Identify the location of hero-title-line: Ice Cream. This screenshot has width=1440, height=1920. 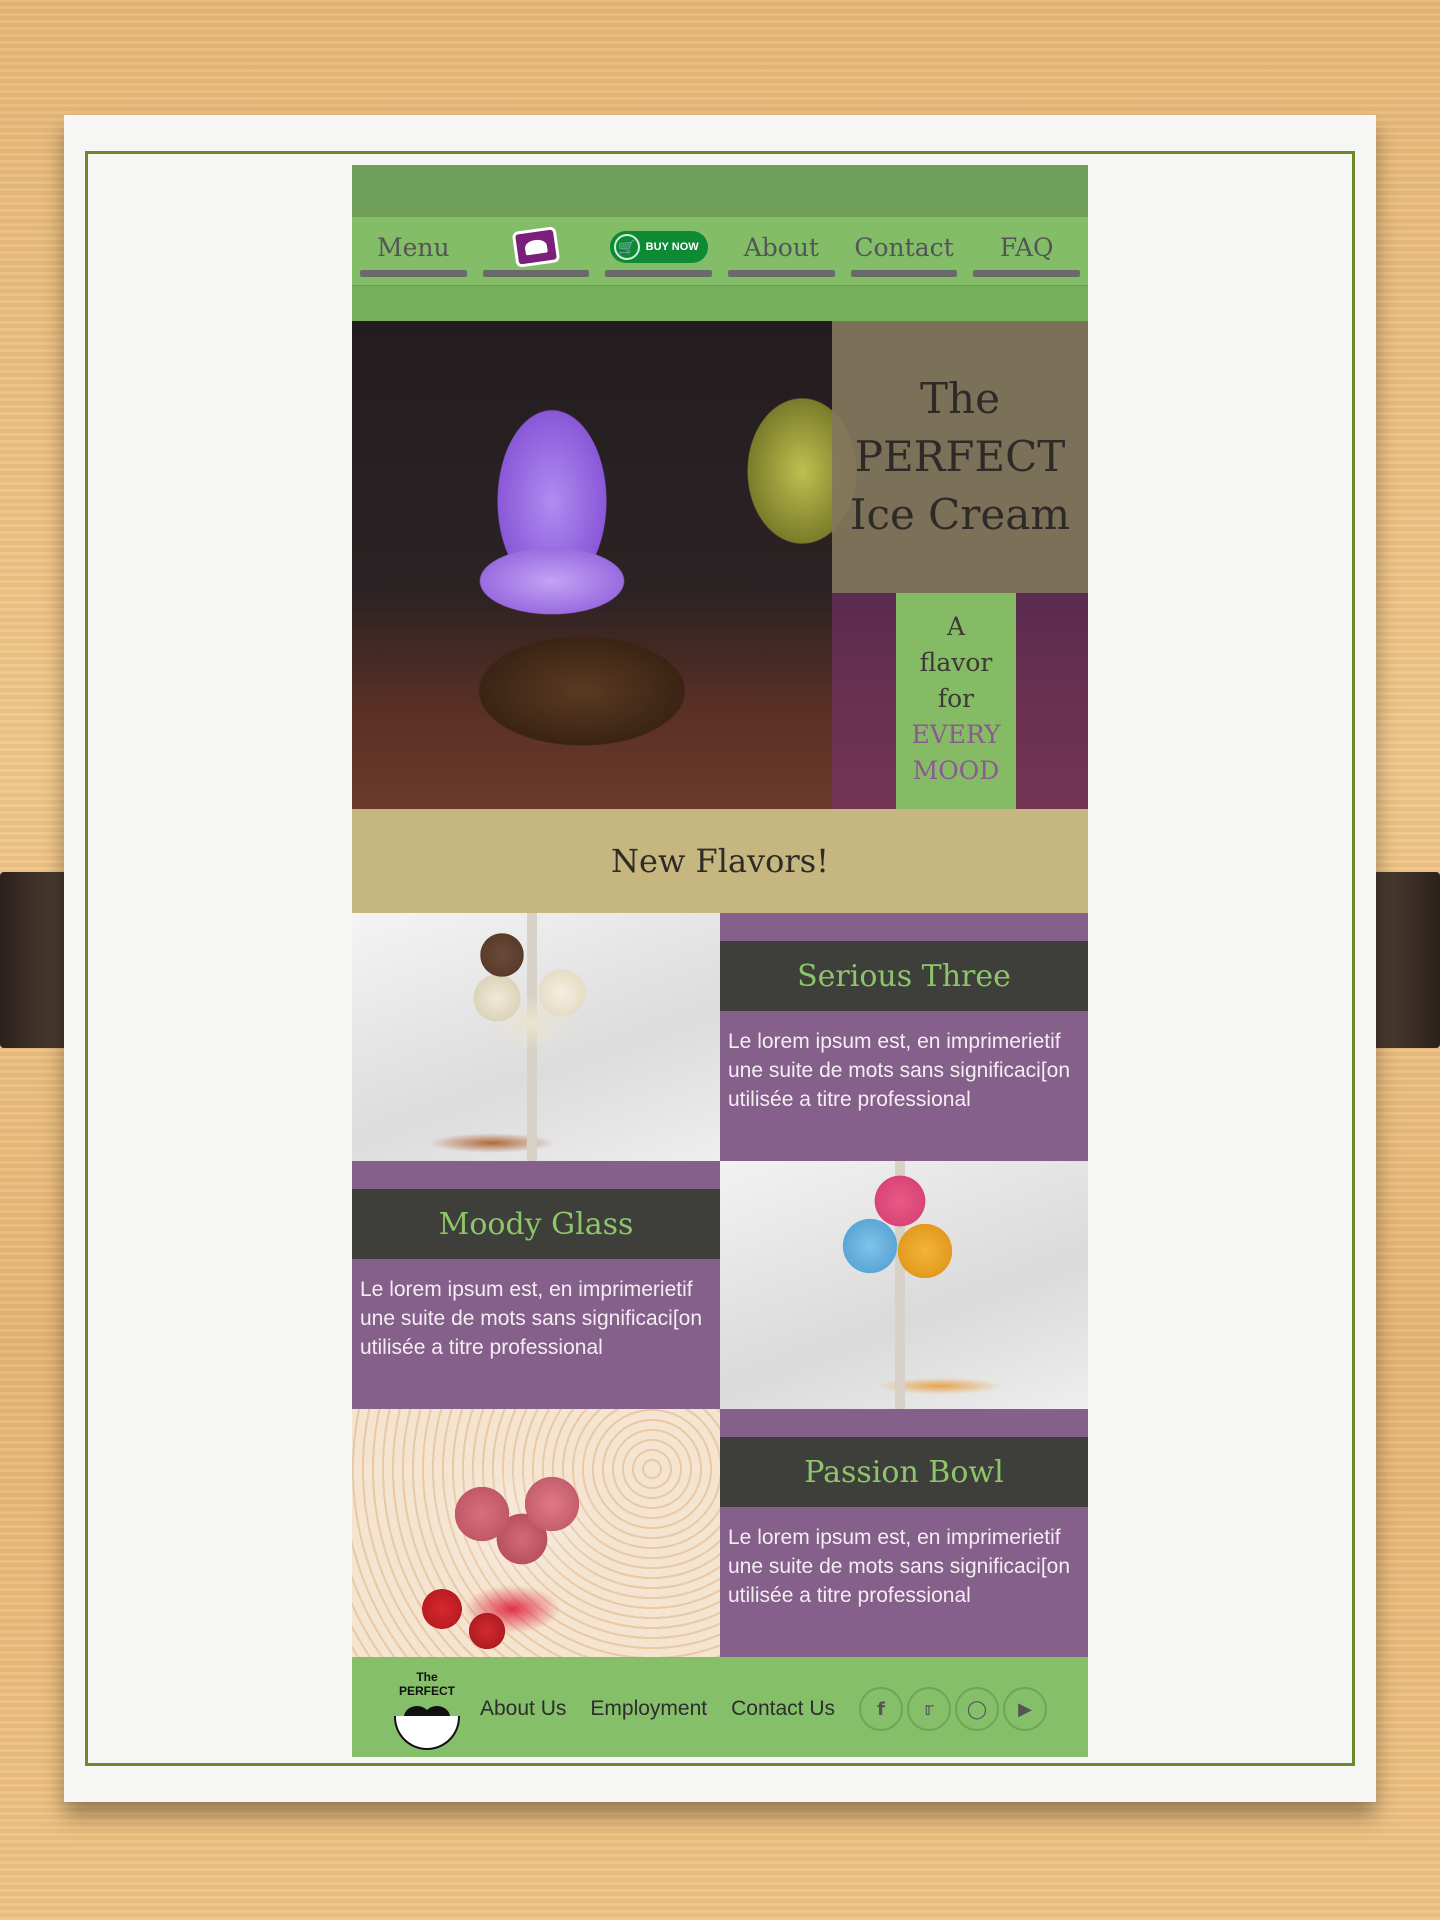
(960, 514).